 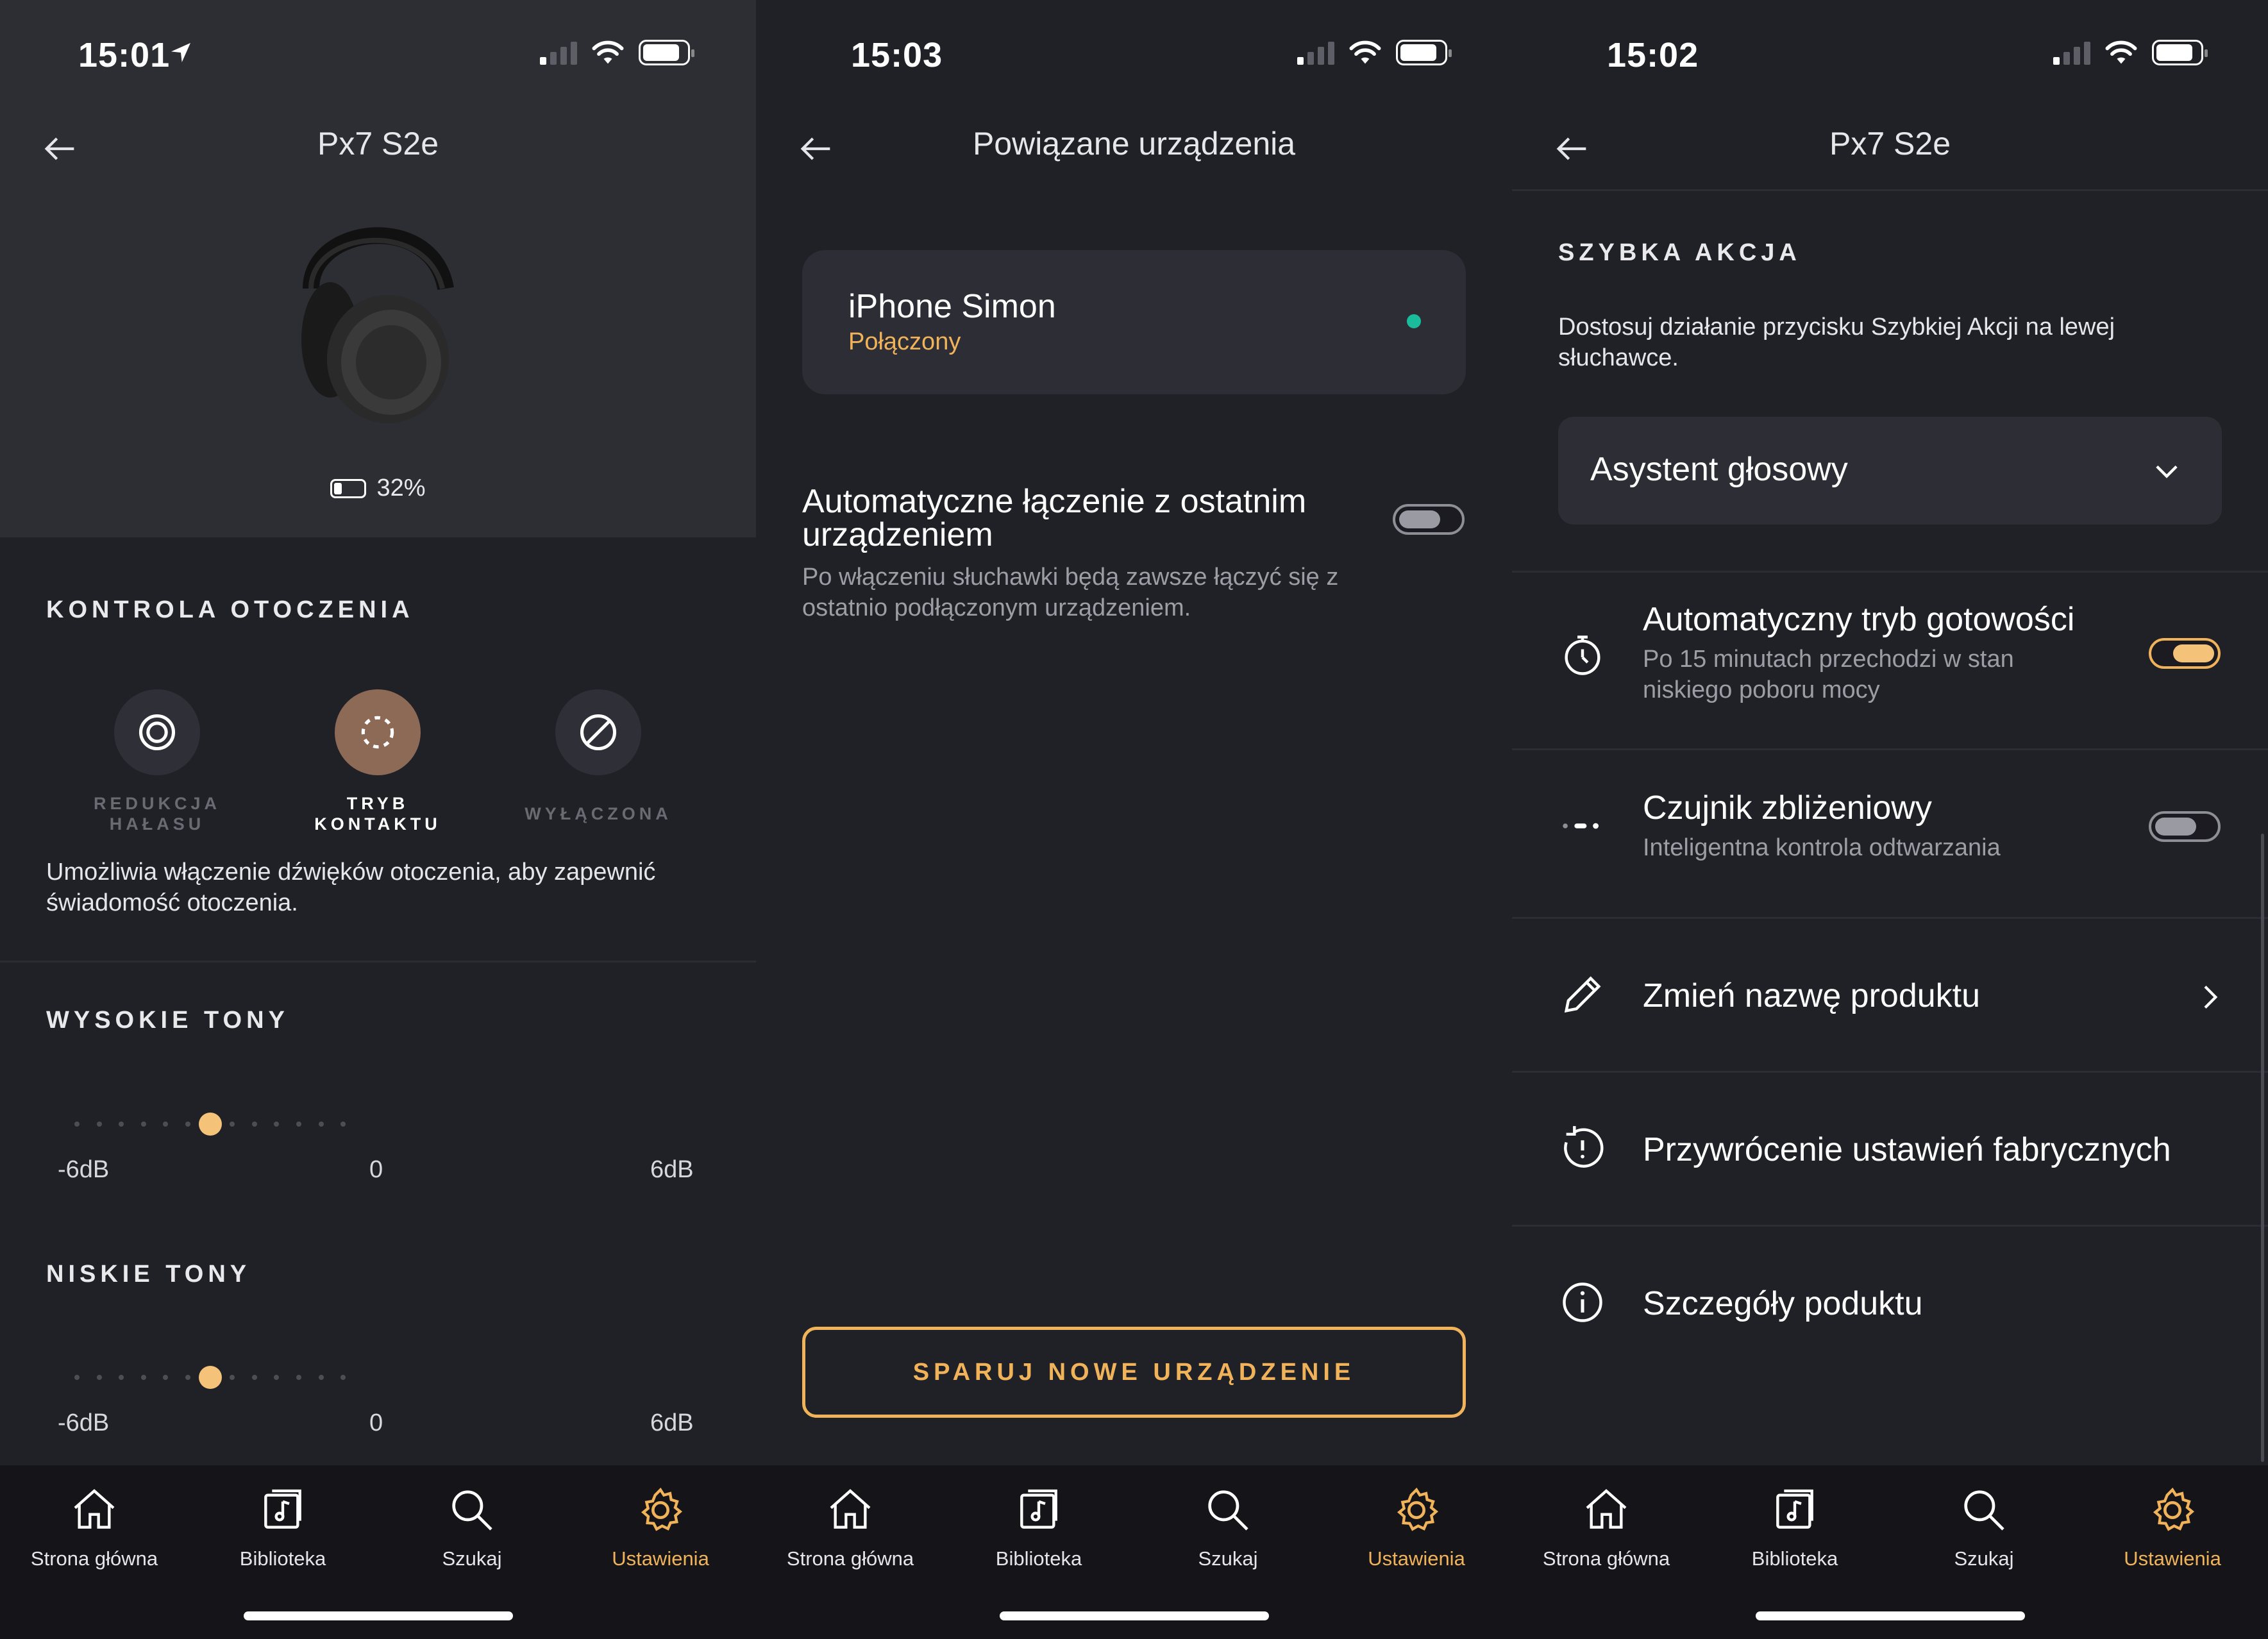 I want to click on auto-connect-toggle, so click(x=1429, y=519).